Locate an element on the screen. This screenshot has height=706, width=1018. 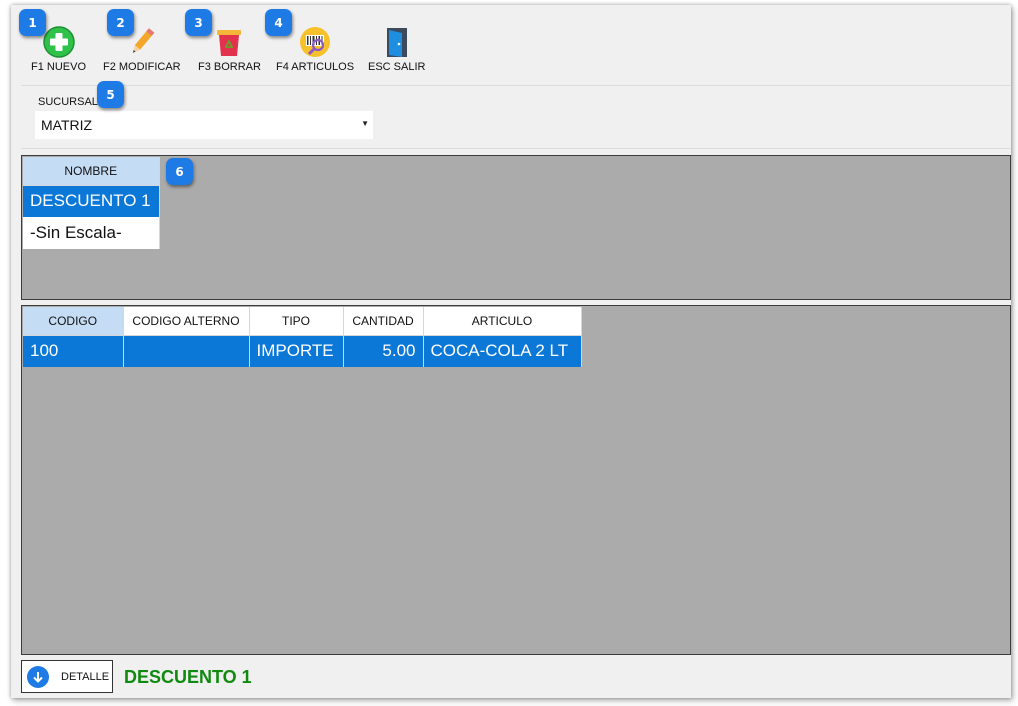
nombre-cell: DESCUENTO 1 is located at coordinates (91, 201).